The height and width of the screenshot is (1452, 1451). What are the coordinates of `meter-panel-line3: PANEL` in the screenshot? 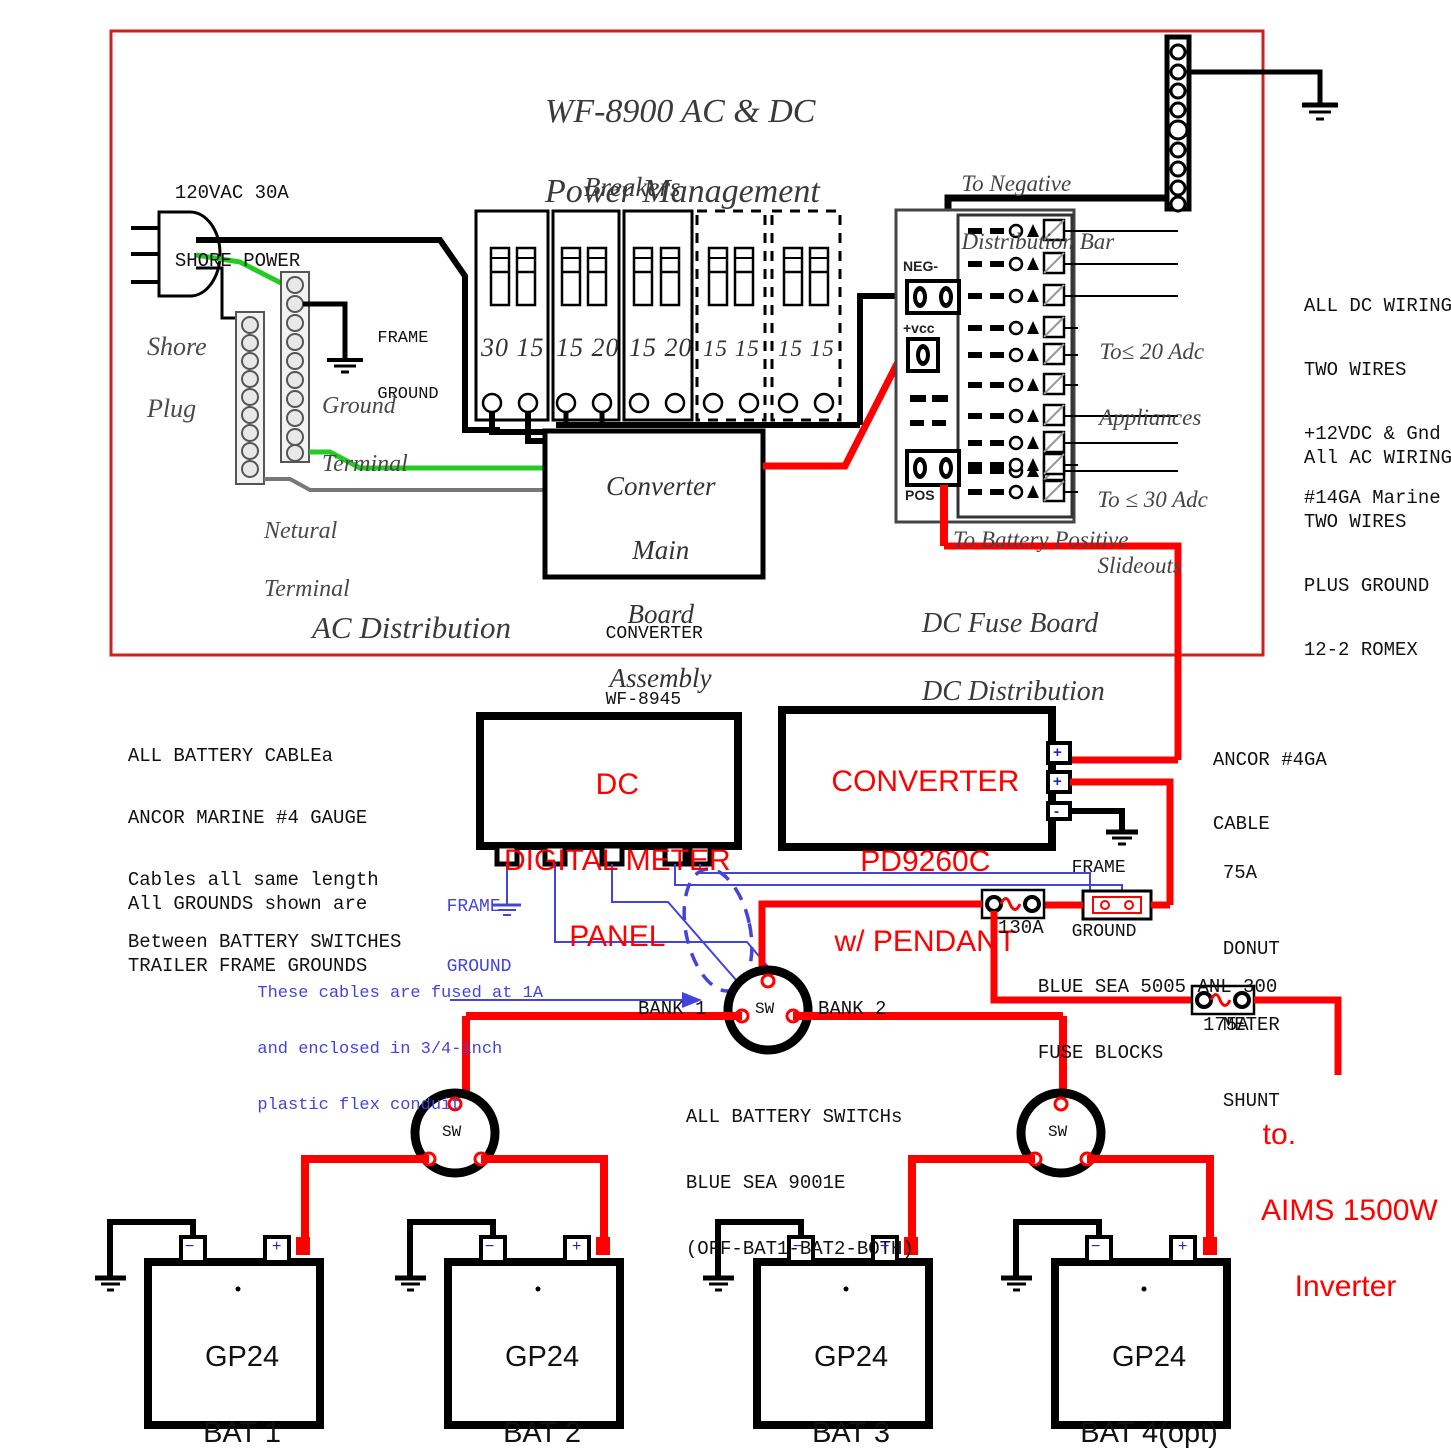 It's located at (617, 936).